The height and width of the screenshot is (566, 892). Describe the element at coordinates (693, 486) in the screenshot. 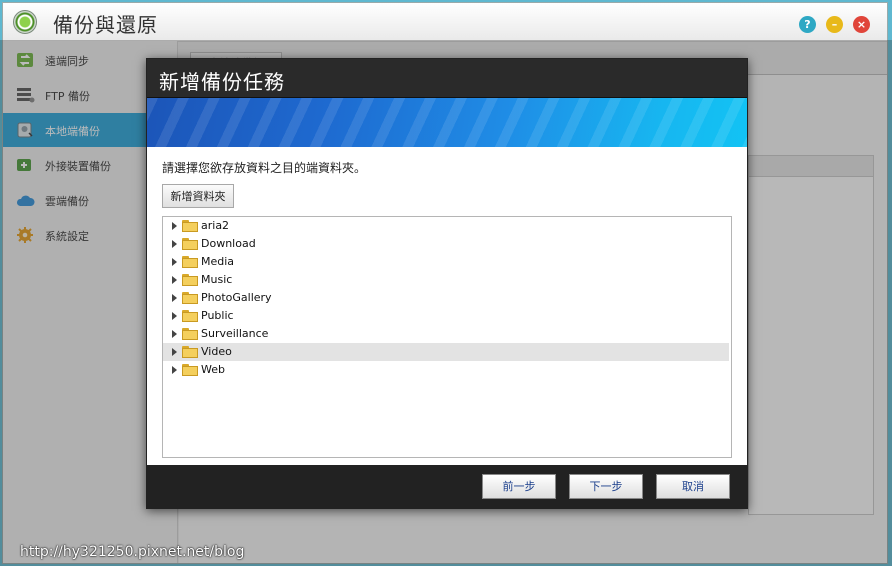

I see `cancel-button: 取消` at that location.